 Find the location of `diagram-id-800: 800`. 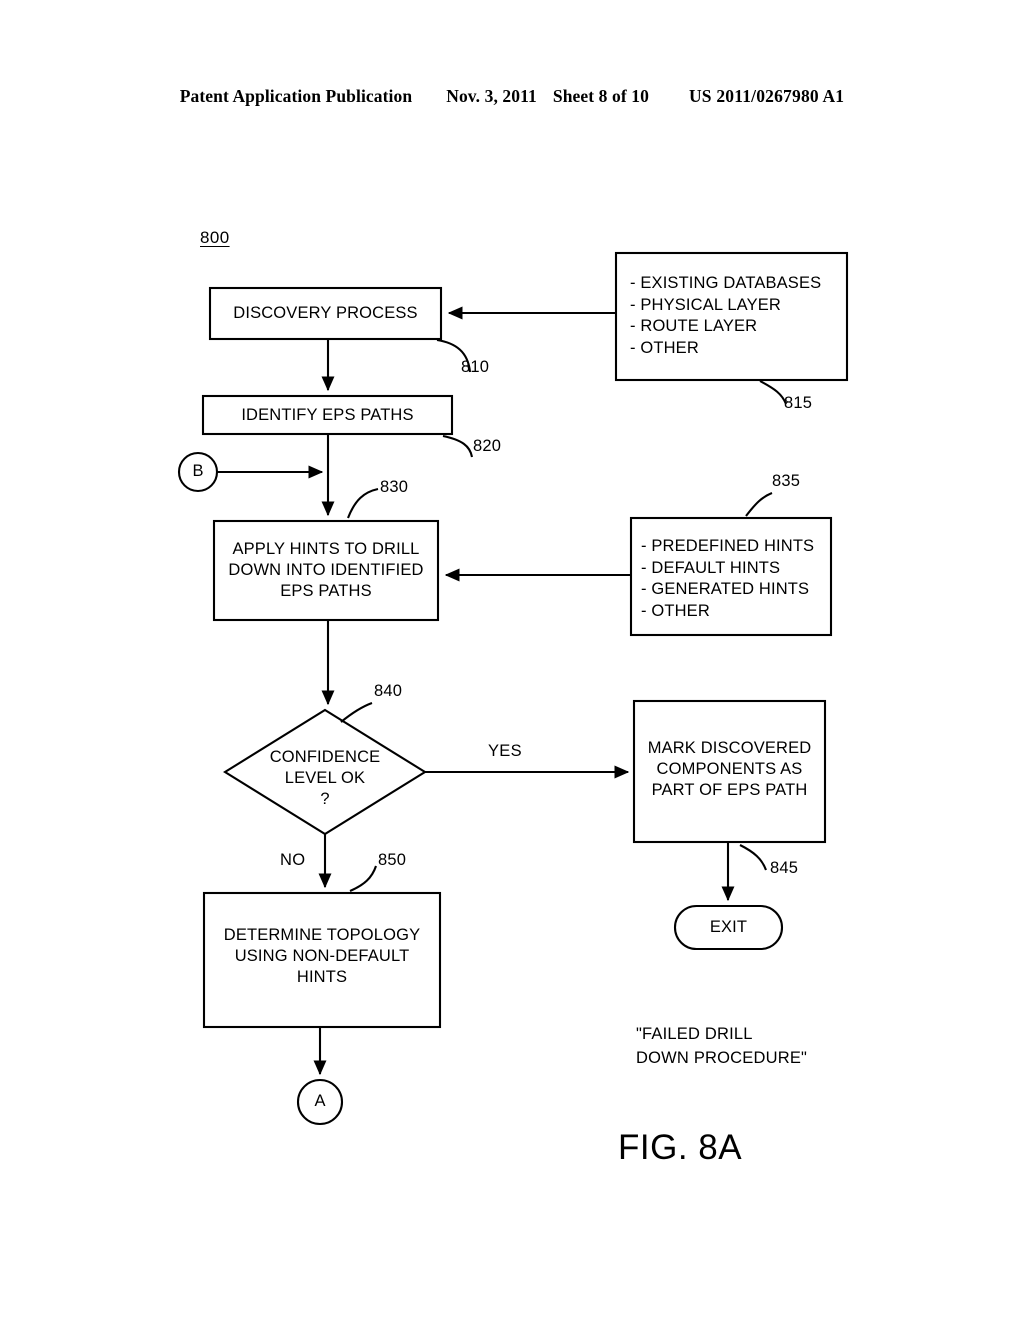

diagram-id-800: 800 is located at coordinates (215, 237).